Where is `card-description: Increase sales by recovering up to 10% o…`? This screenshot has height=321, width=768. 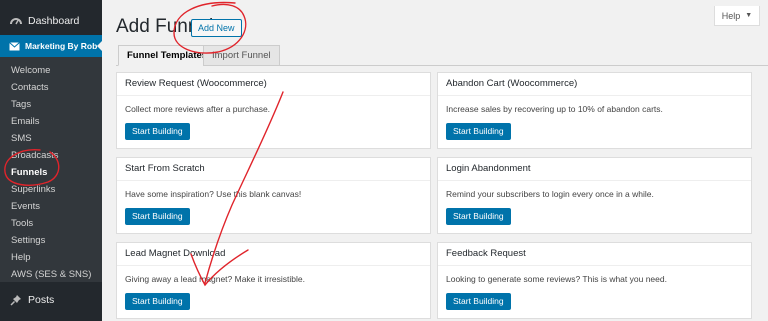
card-description: Increase sales by recovering up to 10% o… is located at coordinates (554, 109).